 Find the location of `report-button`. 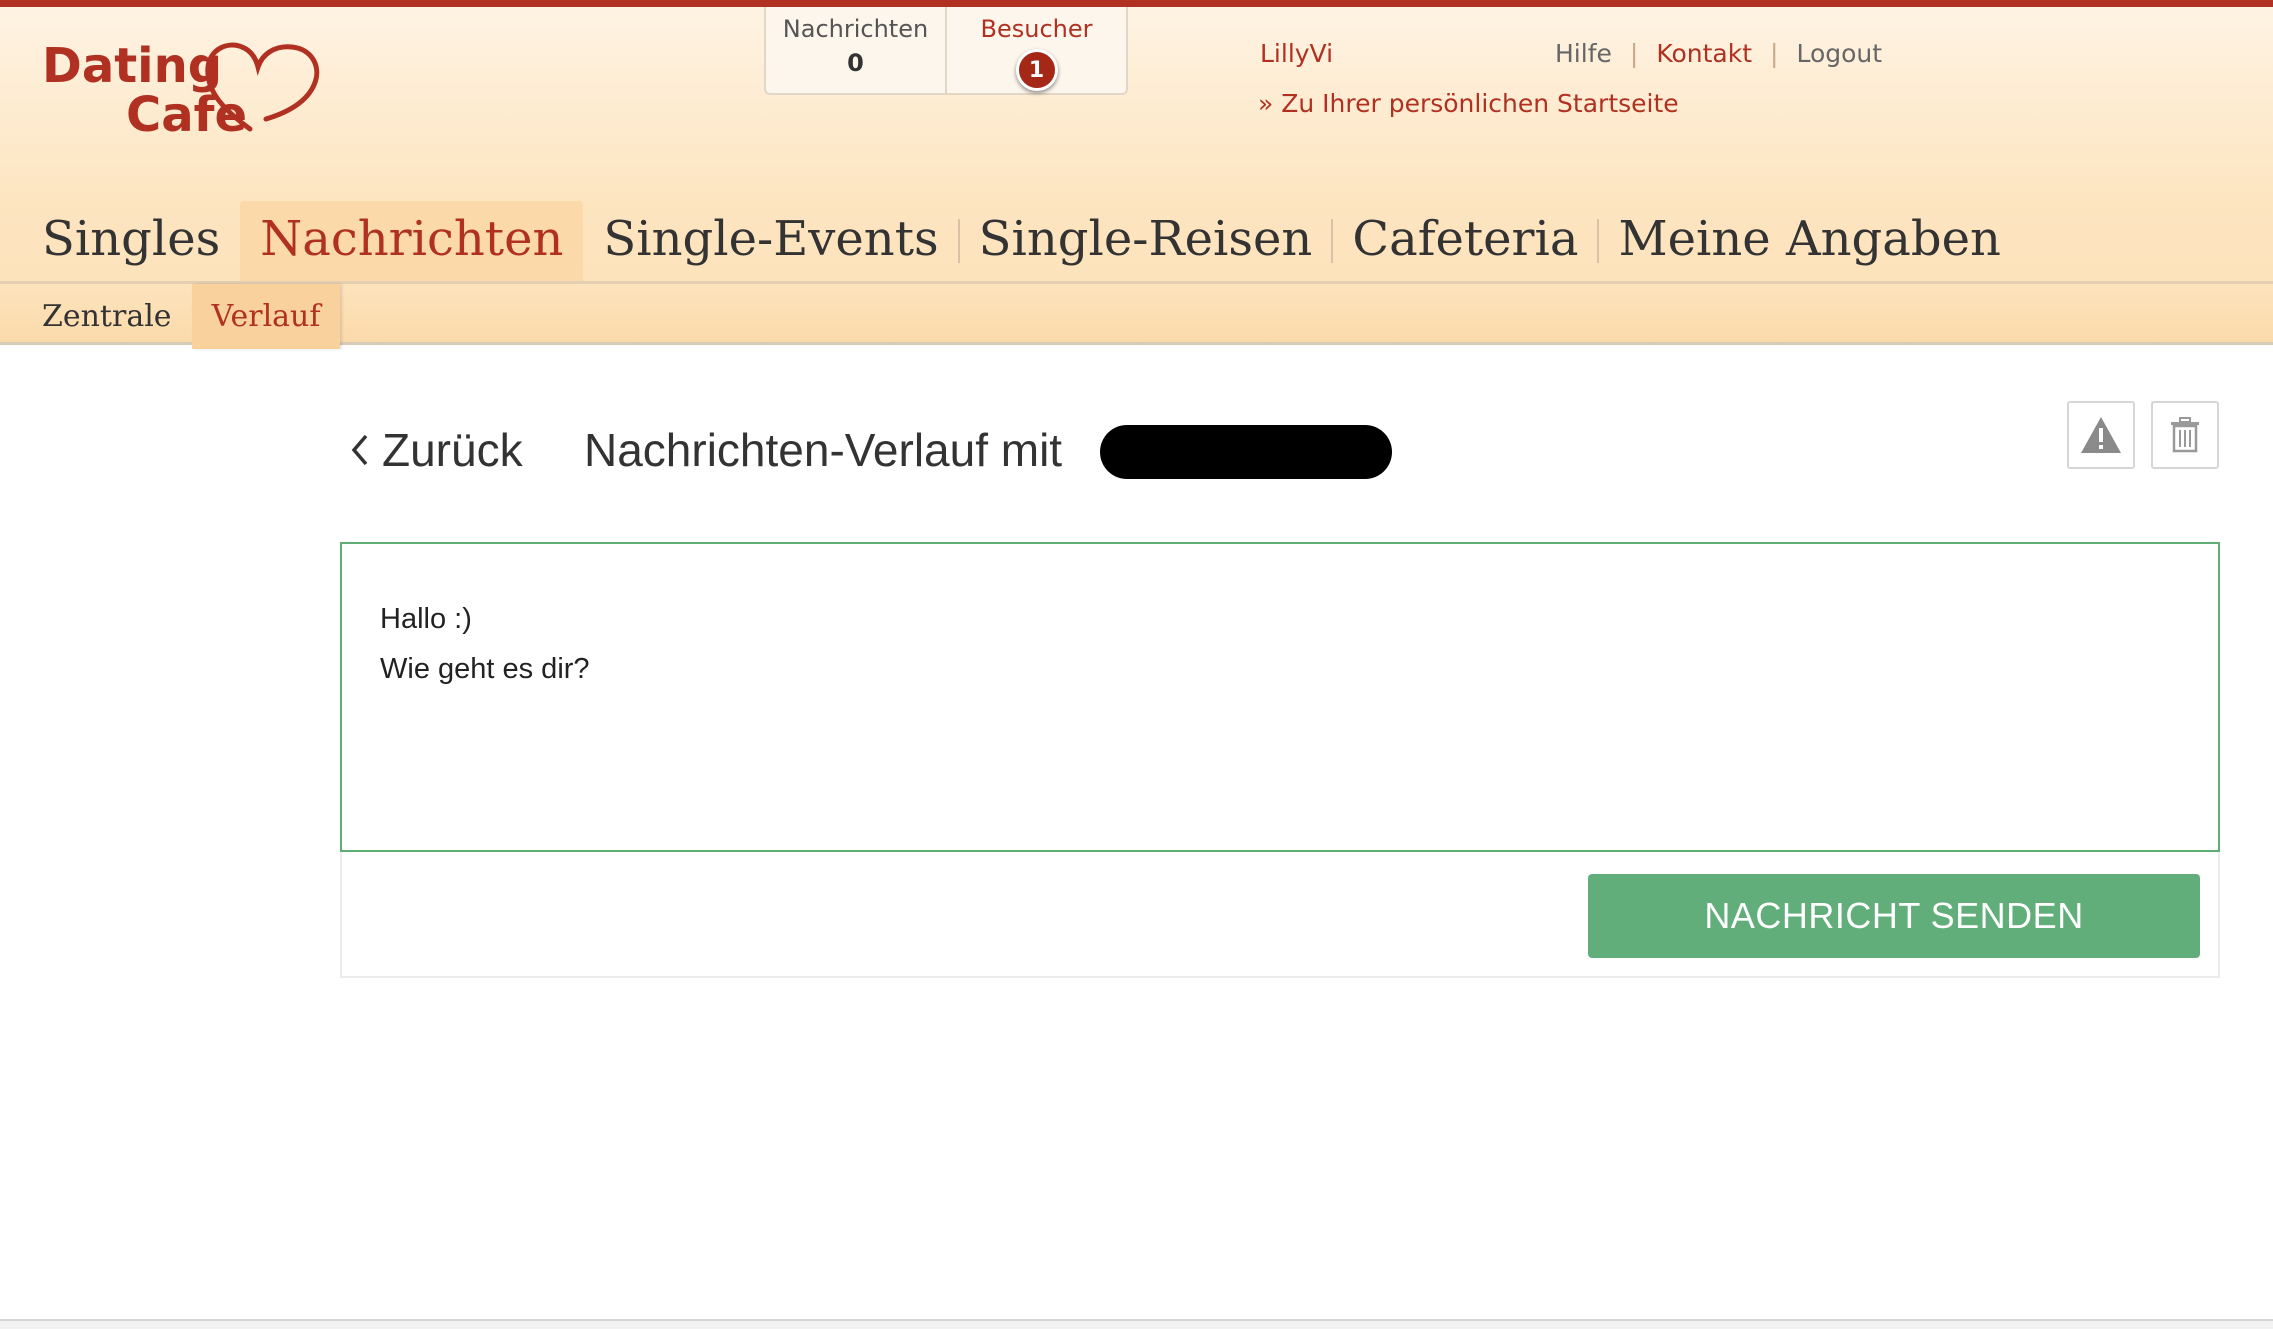

report-button is located at coordinates (2101, 435).